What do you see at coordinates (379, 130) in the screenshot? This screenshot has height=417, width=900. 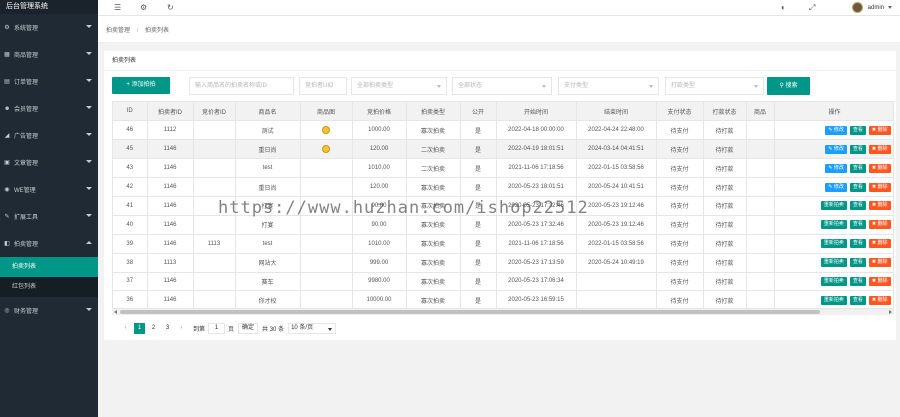 I see `cell-price: 1000.00` at bounding box center [379, 130].